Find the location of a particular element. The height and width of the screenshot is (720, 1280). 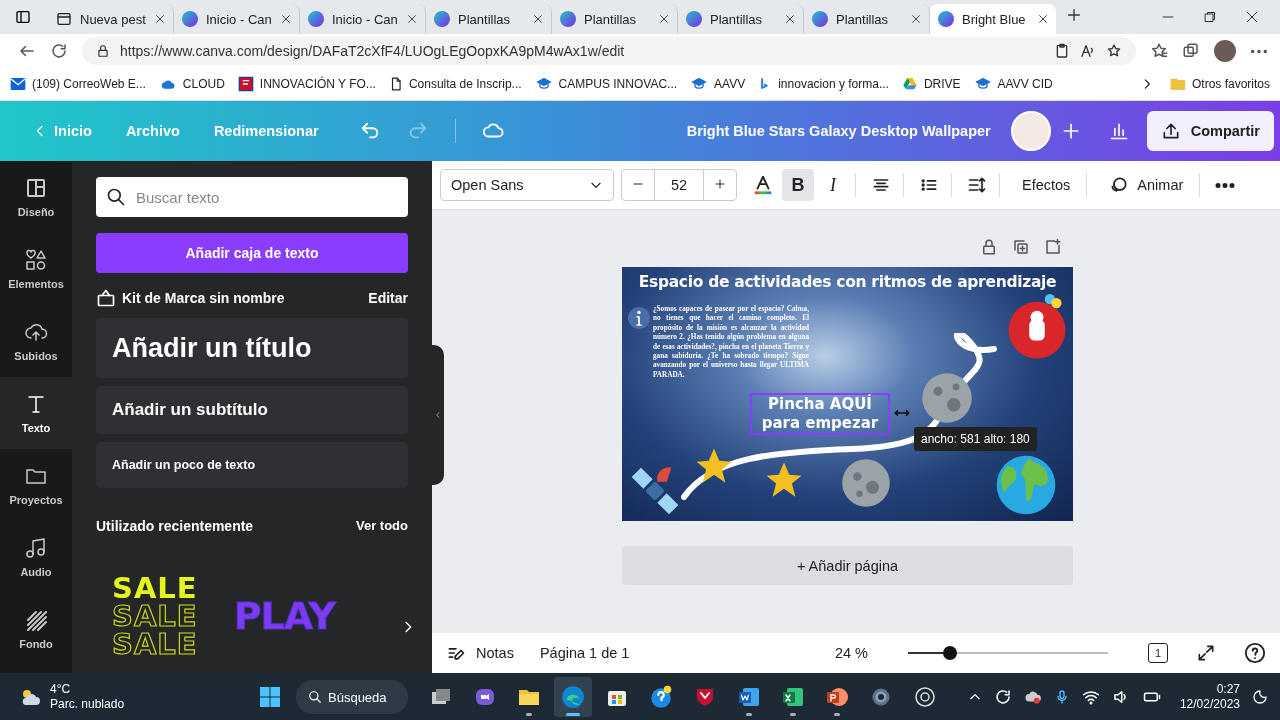

profile-avatar is located at coordinates (1225, 51).